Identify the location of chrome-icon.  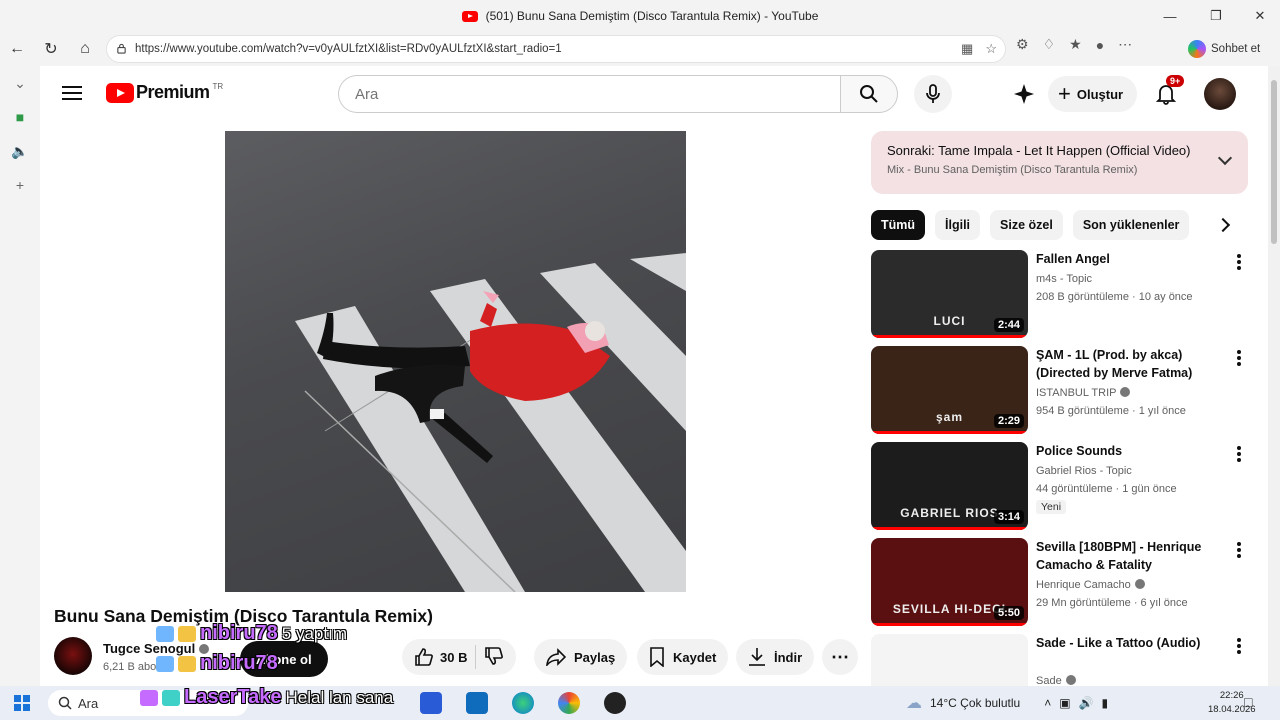
(569, 703).